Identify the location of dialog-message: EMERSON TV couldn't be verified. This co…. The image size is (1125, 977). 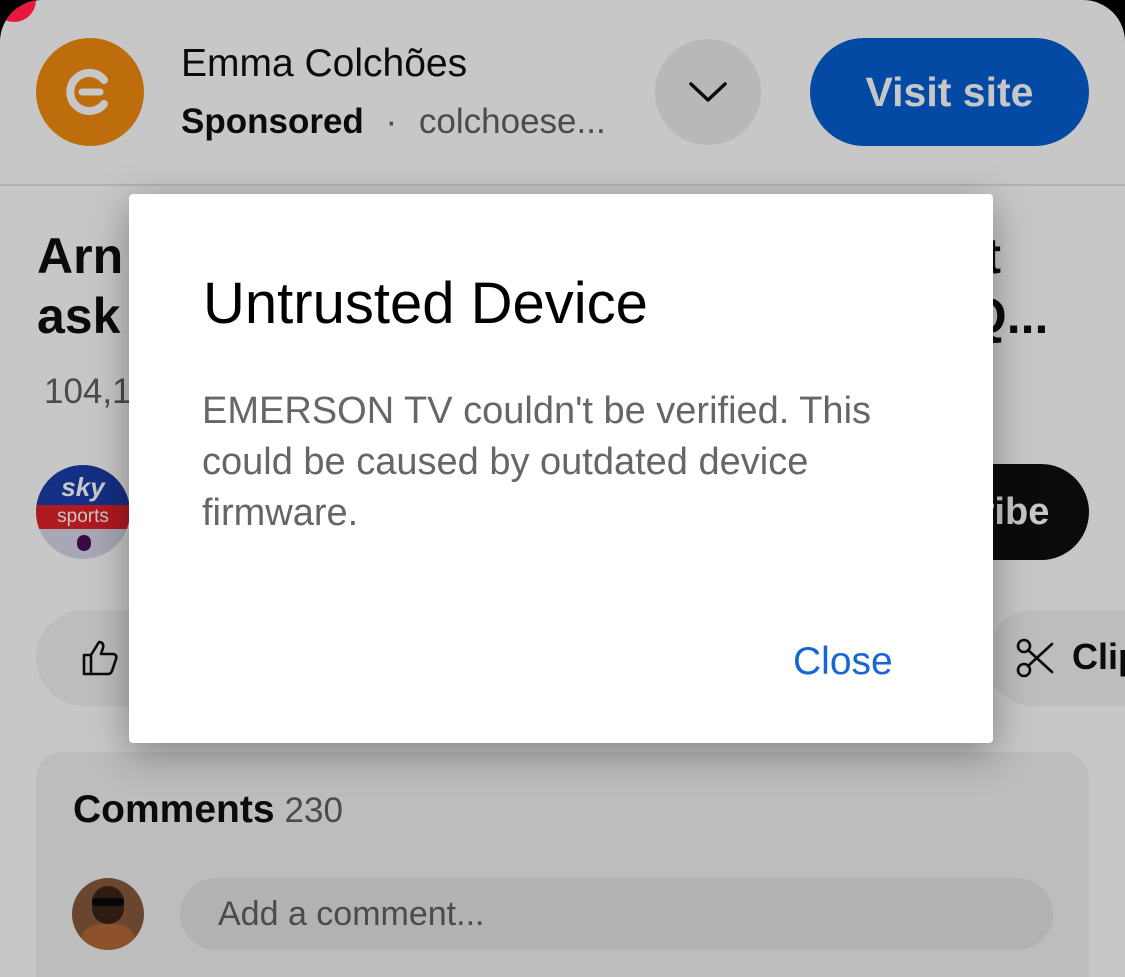
(537, 462).